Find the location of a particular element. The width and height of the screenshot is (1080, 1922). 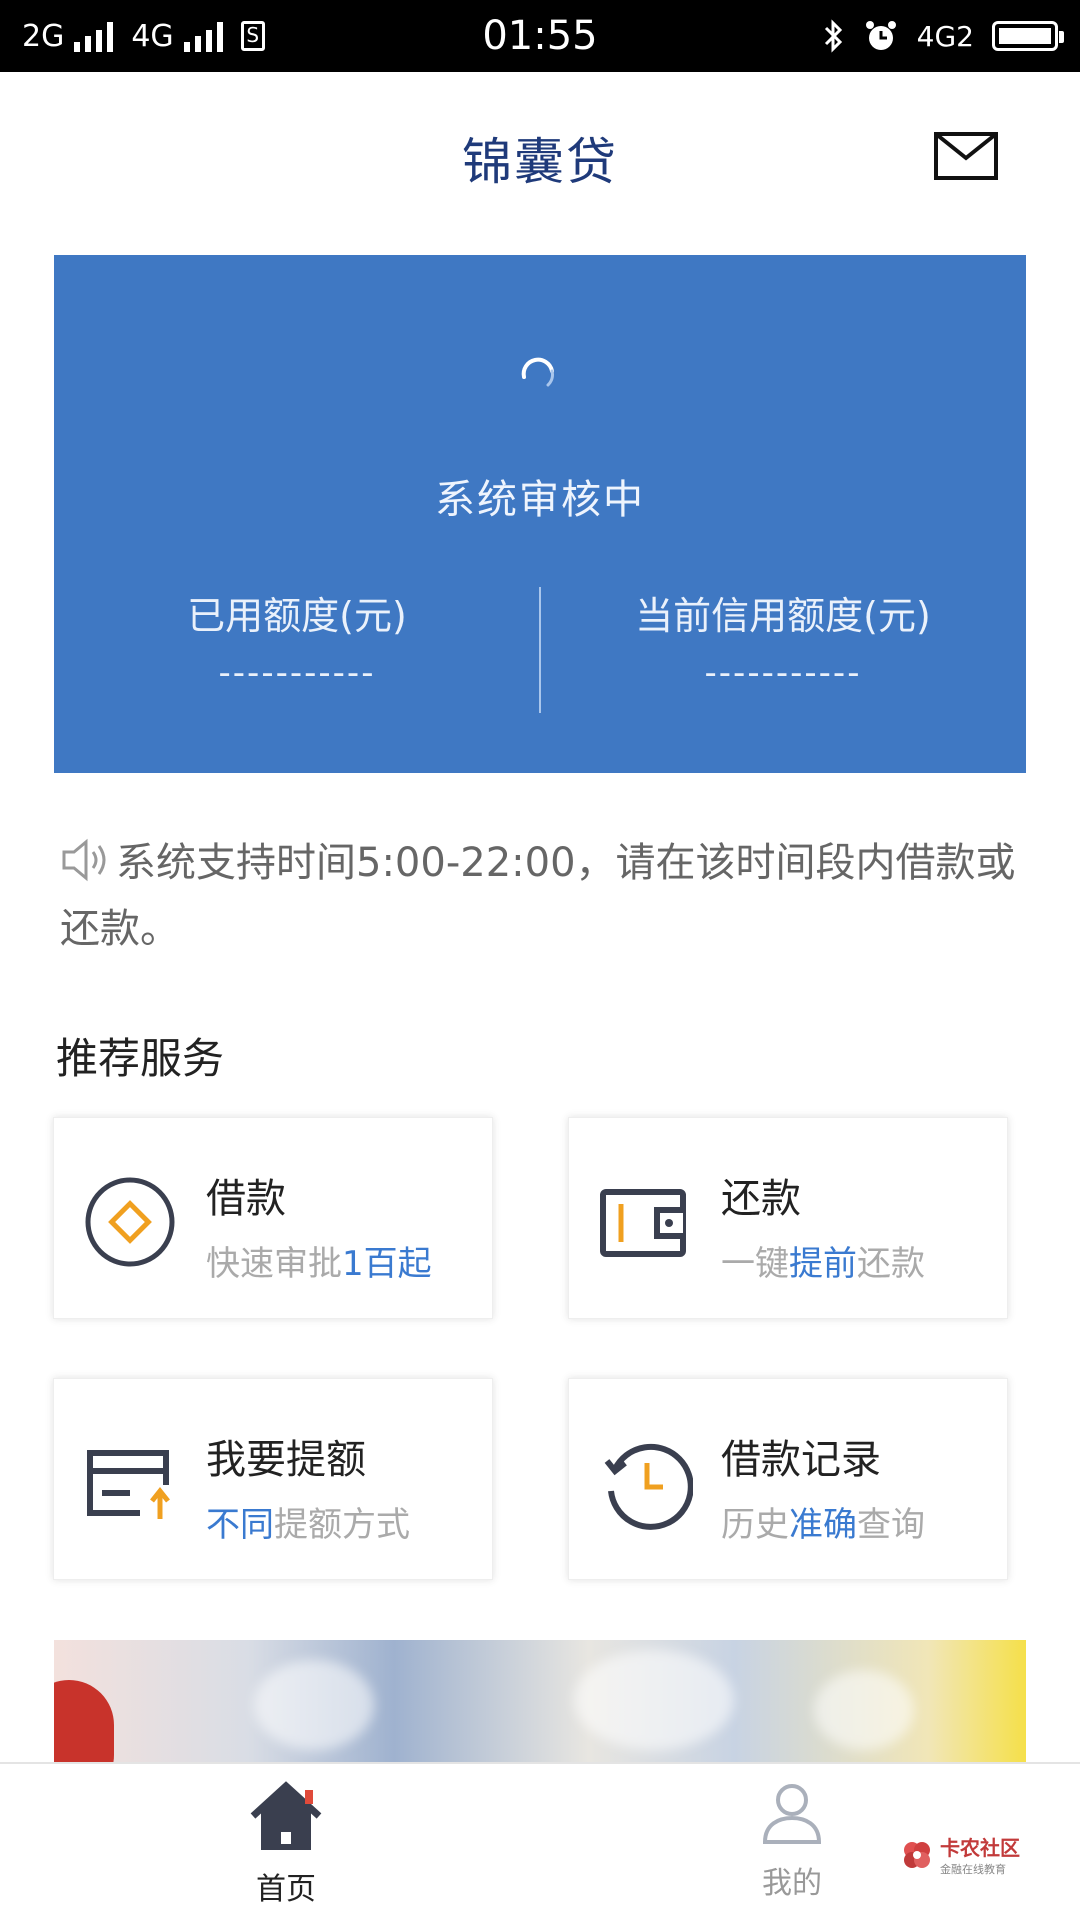

current-quota-value: ----------- is located at coordinates (783, 673).